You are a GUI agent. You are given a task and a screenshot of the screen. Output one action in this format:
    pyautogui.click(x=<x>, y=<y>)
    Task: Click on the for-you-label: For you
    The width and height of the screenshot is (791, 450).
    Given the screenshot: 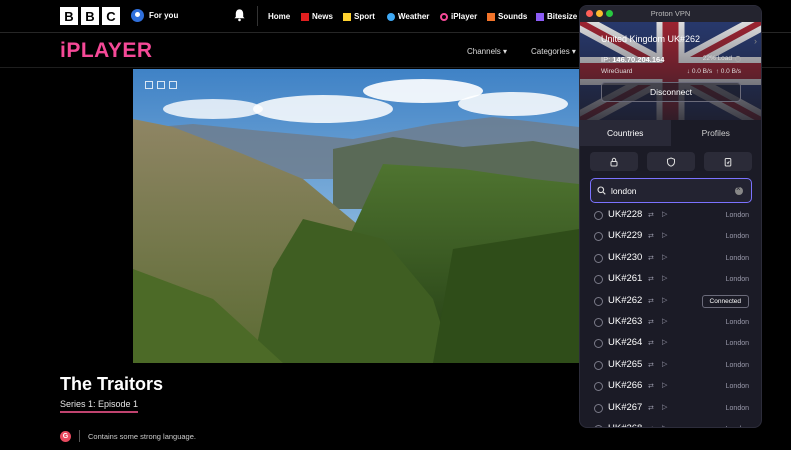 What is the action you would take?
    pyautogui.click(x=164, y=15)
    